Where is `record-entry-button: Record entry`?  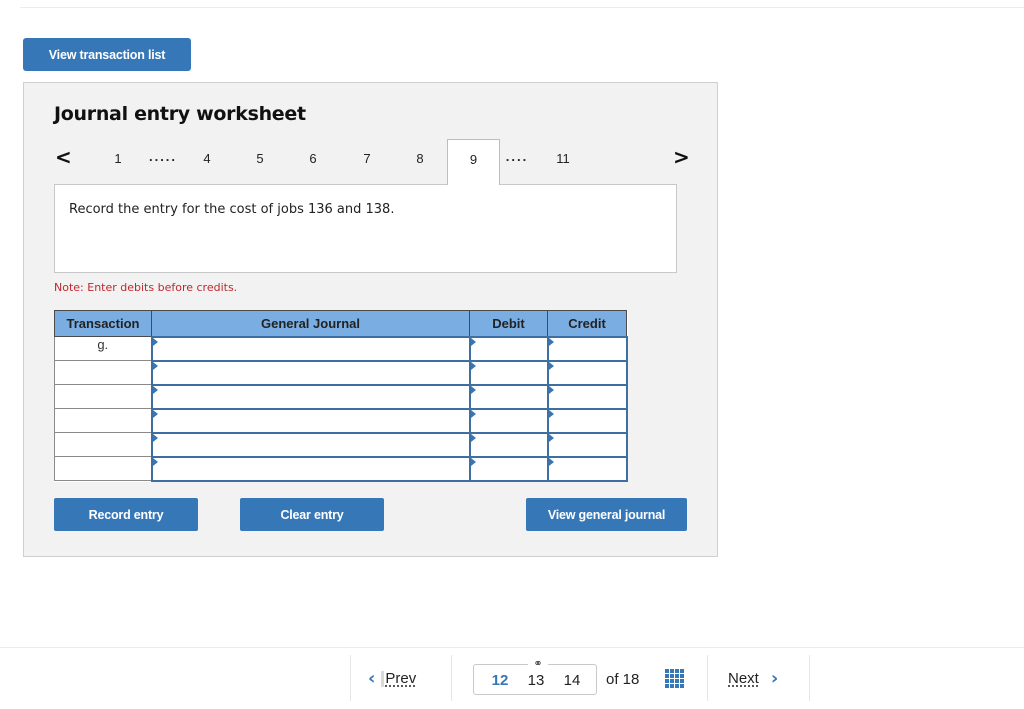 record-entry-button: Record entry is located at coordinates (126, 514).